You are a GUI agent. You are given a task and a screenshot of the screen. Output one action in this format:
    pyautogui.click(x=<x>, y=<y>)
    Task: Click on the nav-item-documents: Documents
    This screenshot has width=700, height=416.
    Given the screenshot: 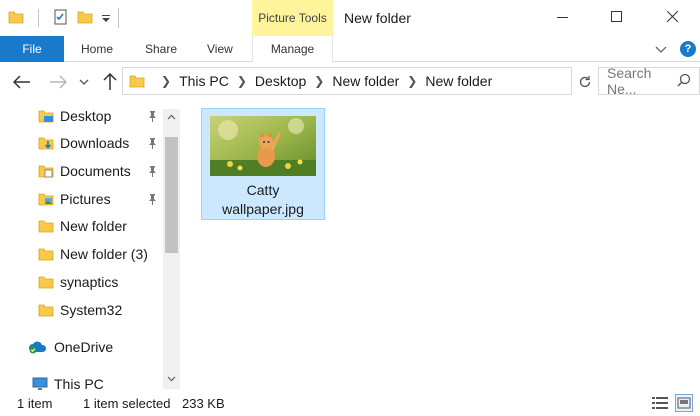 What is the action you would take?
    pyautogui.click(x=84, y=171)
    